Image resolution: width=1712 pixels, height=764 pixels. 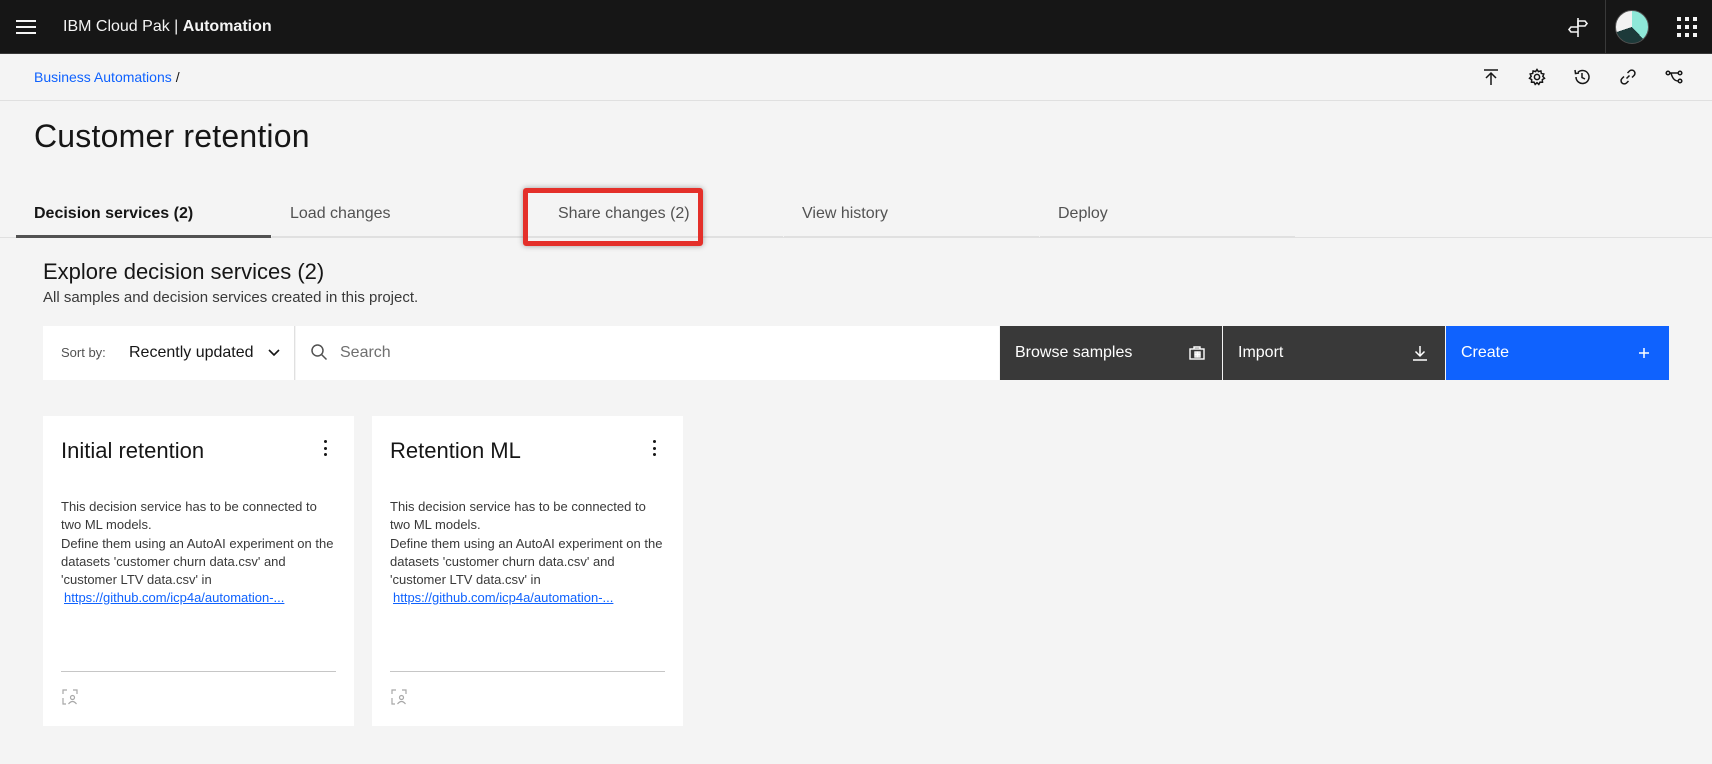 I want to click on link-button, so click(x=1628, y=77).